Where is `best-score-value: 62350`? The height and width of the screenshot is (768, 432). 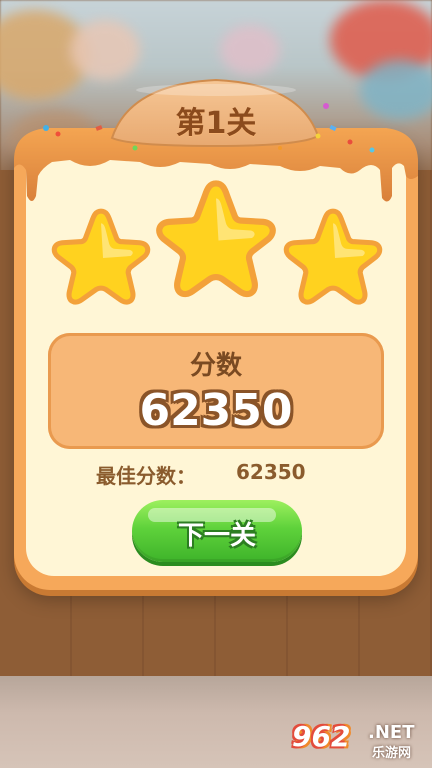
best-score-value: 62350 is located at coordinates (271, 472).